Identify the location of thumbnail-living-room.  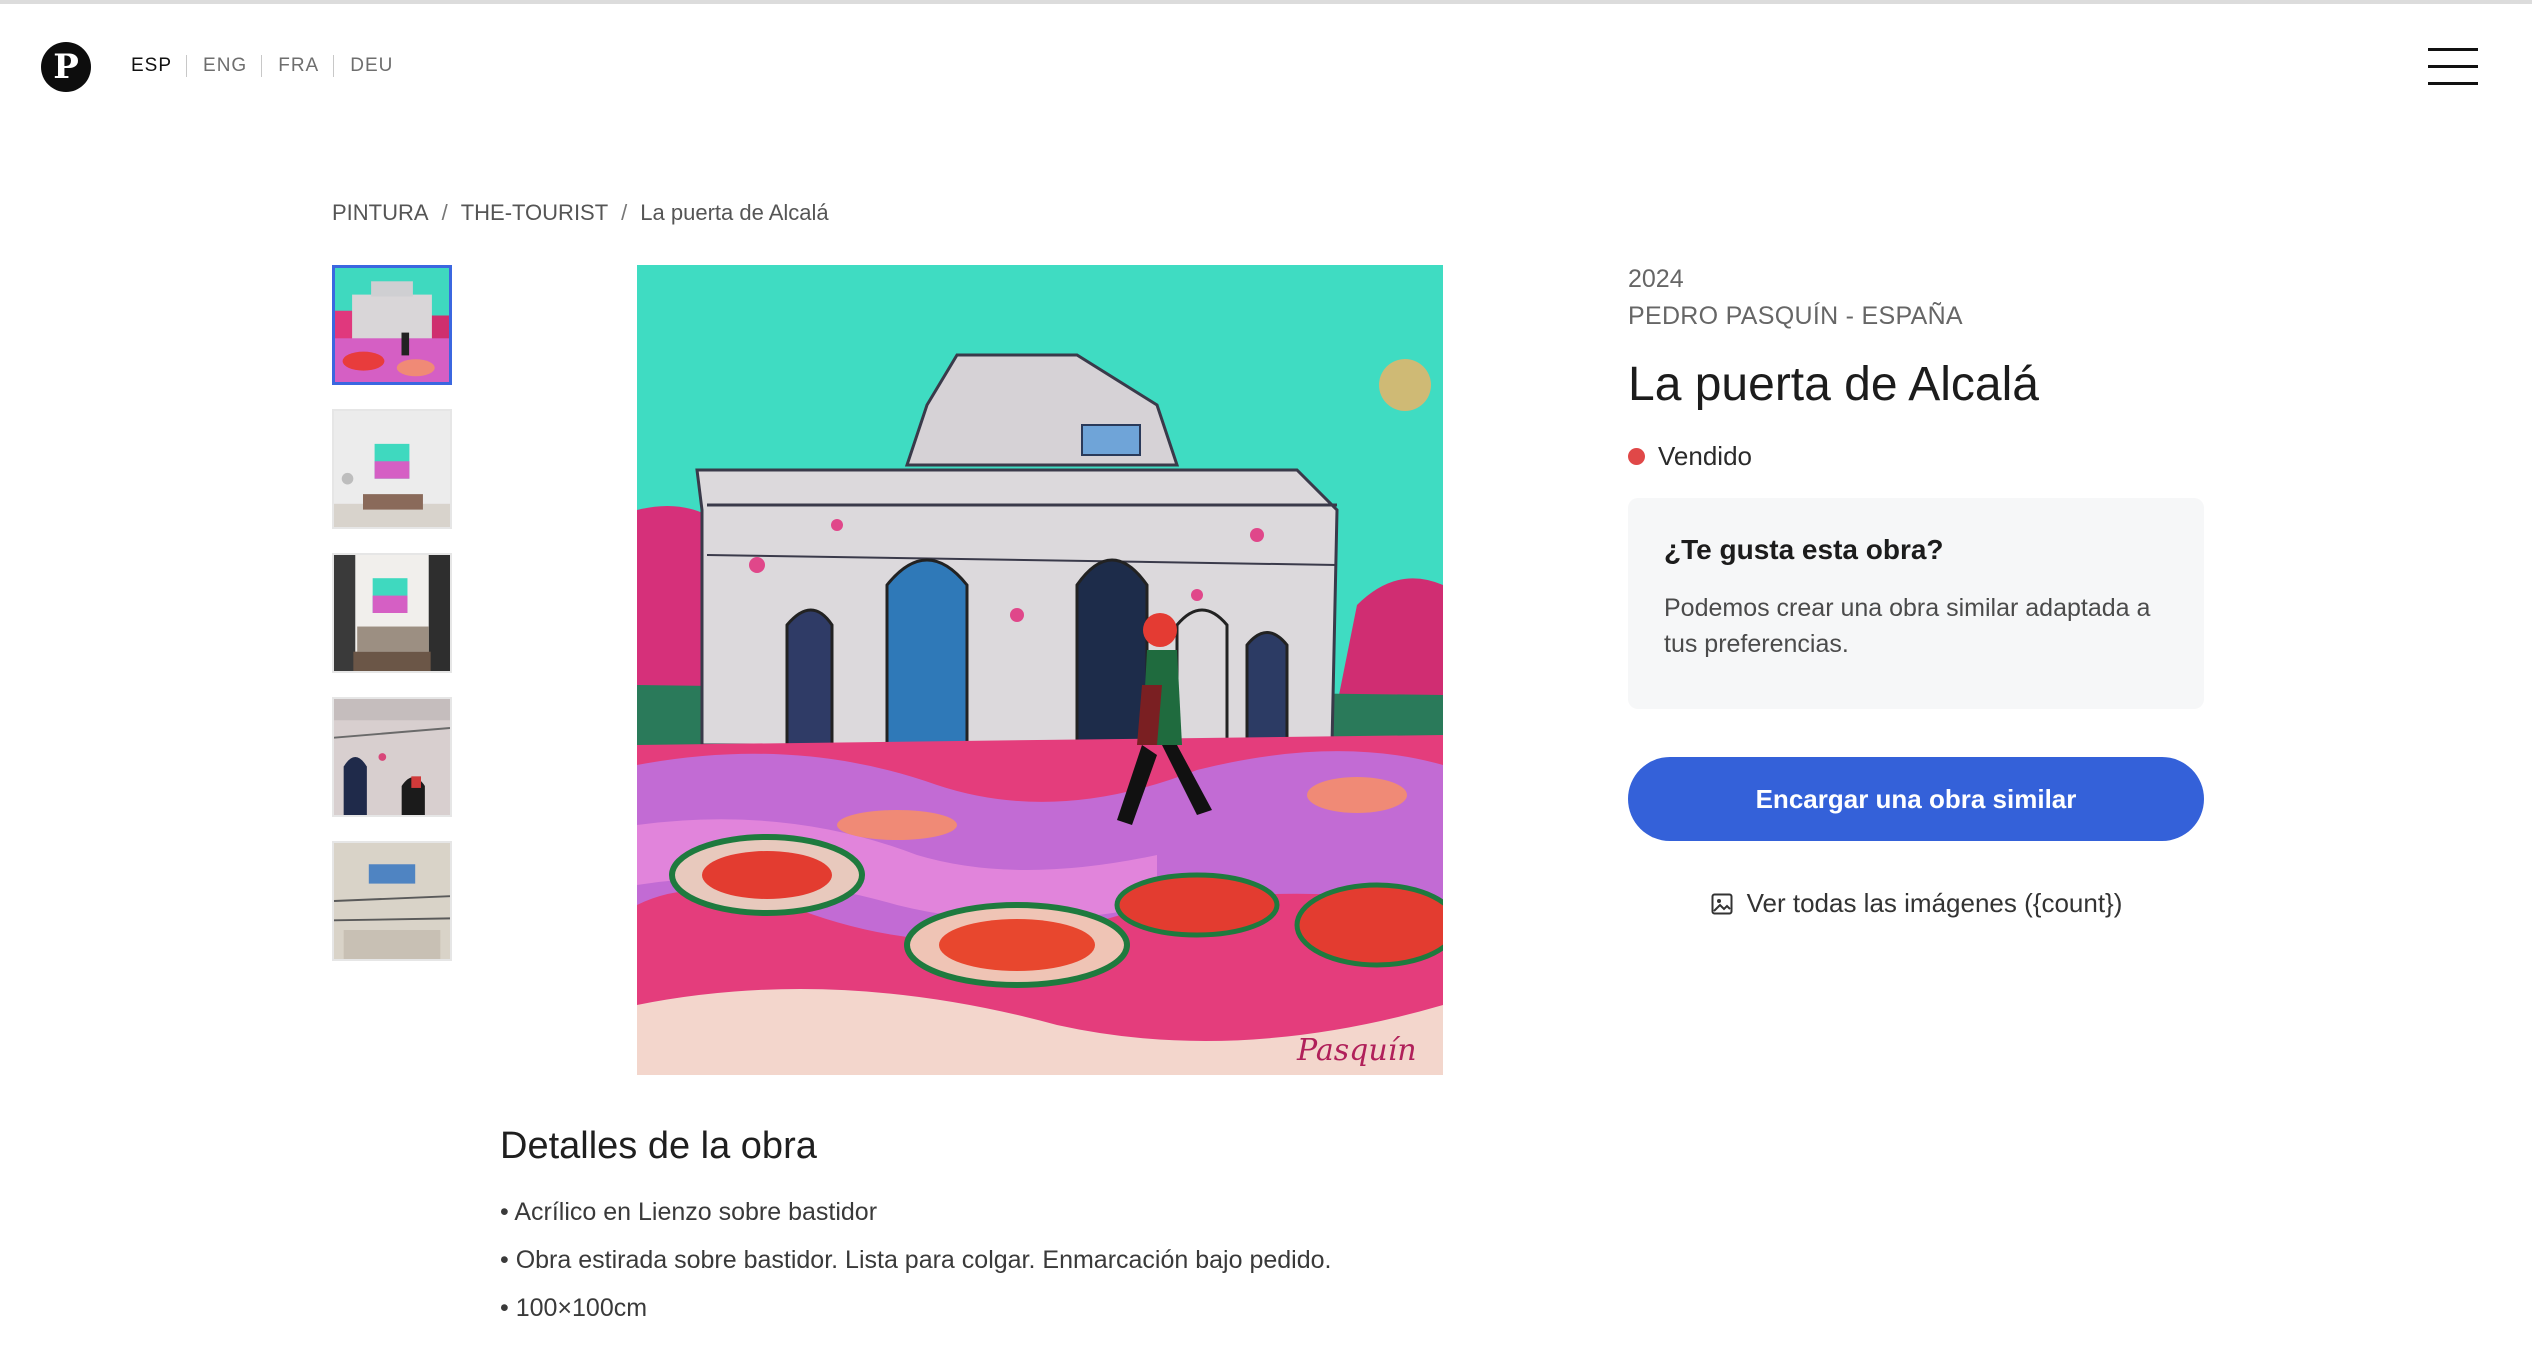
(392, 613).